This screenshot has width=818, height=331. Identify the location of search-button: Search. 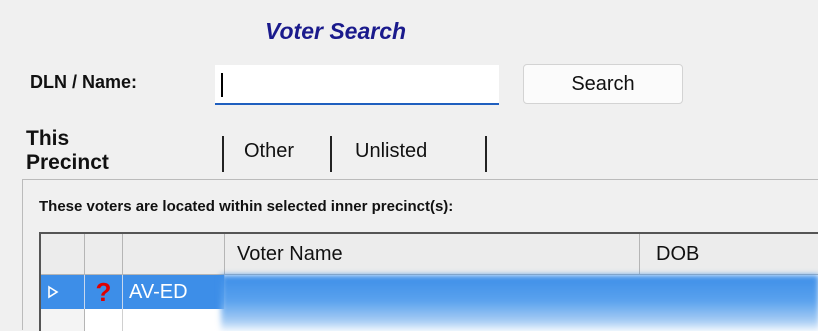
(603, 84).